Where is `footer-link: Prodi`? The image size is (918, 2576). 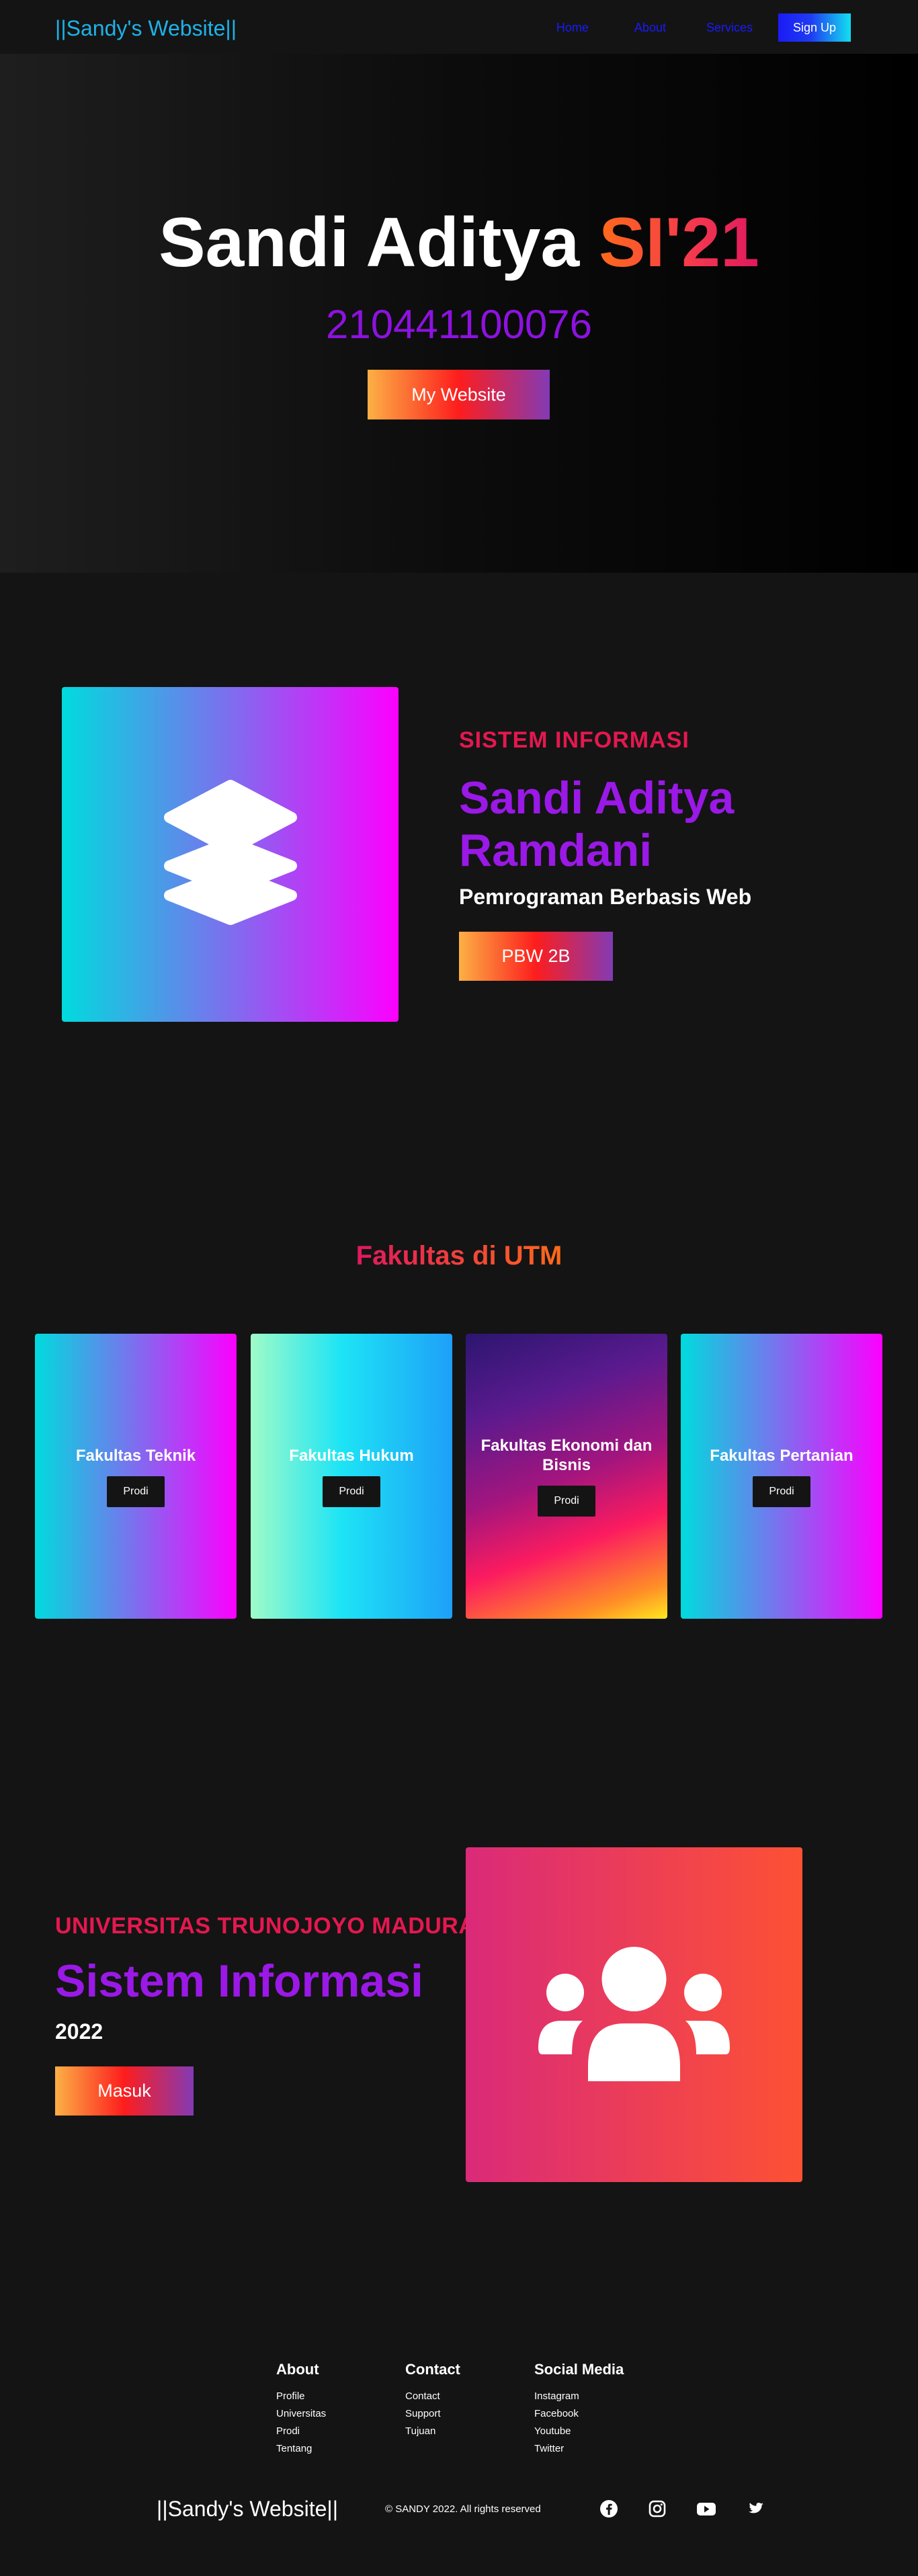
footer-link: Prodi is located at coordinates (301, 2431).